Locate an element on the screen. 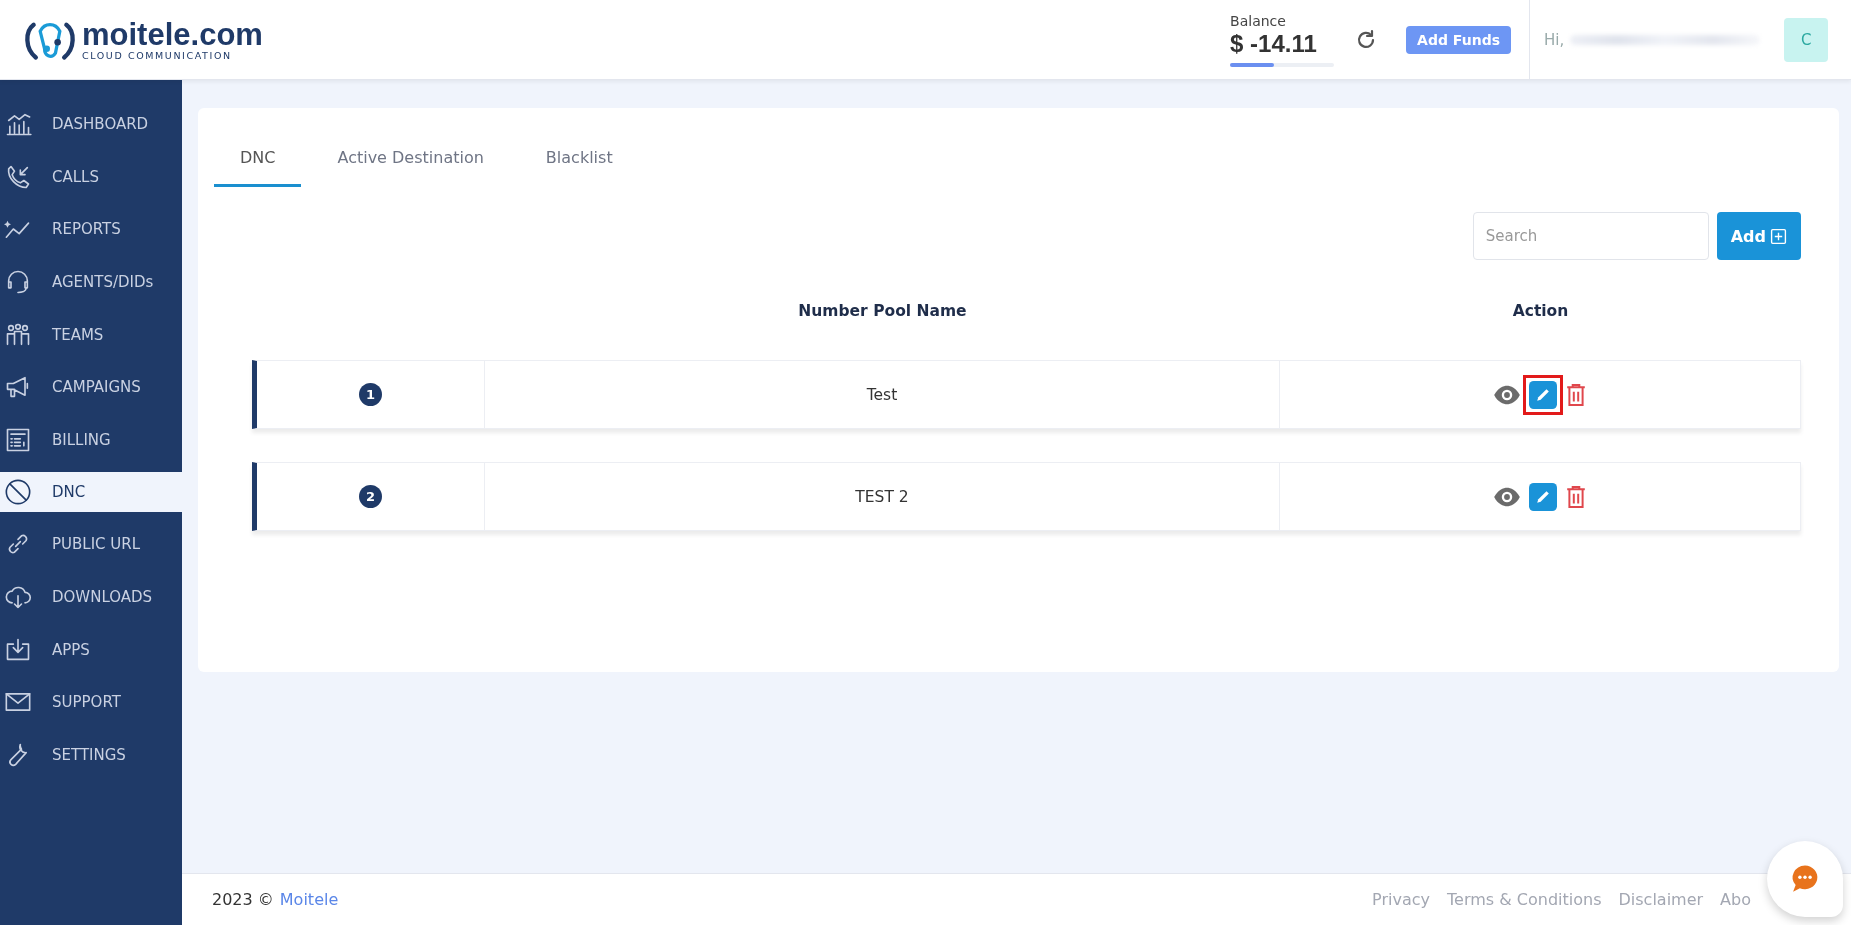  plus-box-icon is located at coordinates (1778, 236).